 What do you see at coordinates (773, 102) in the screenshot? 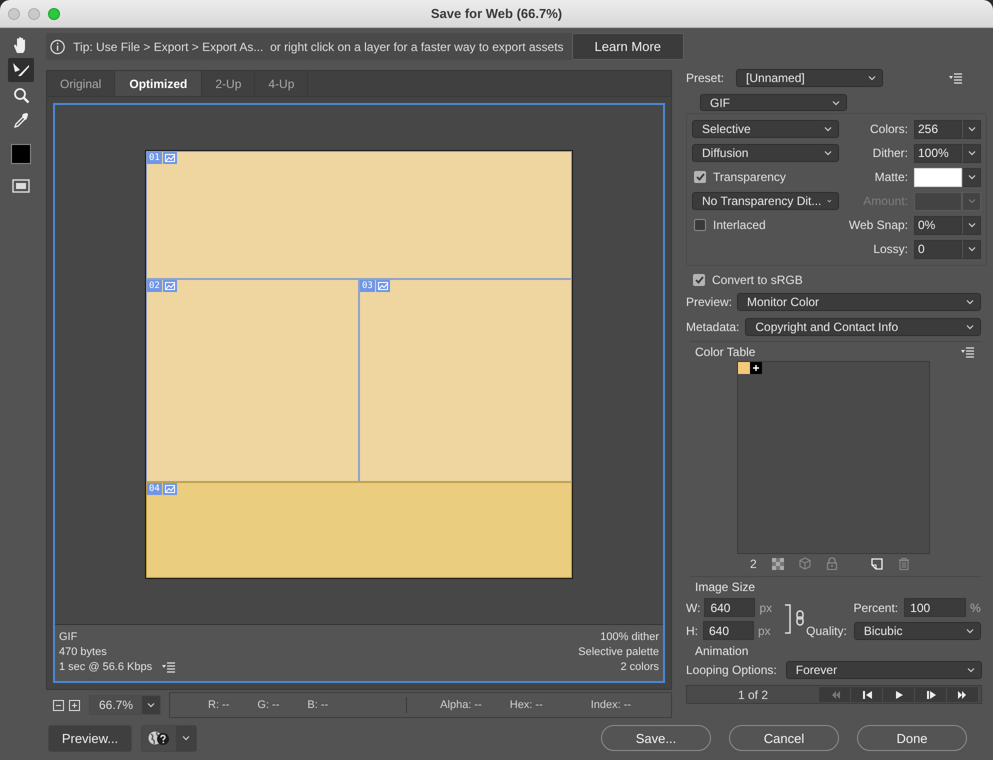
I see `format-dropdown: GIF` at bounding box center [773, 102].